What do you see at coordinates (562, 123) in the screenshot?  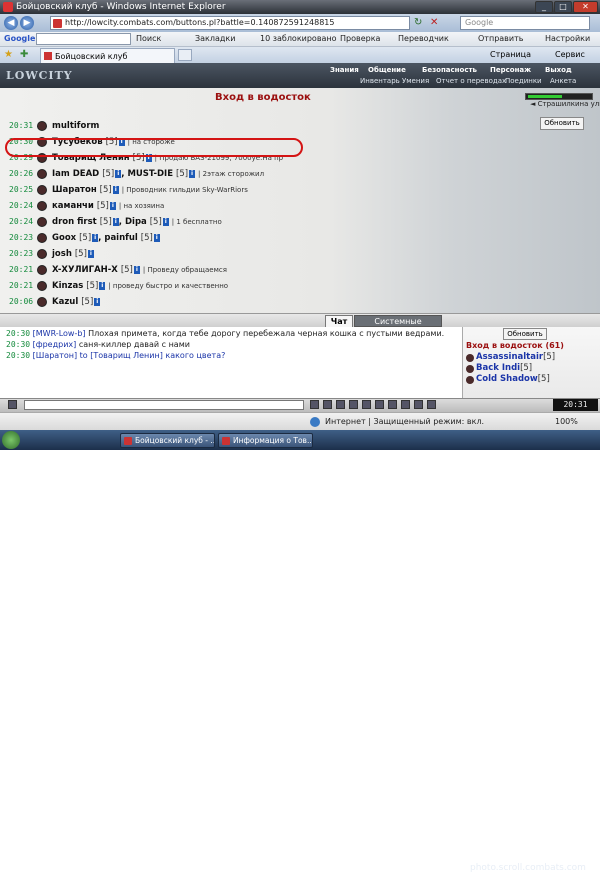 I see `refresh-room-button: Обновить` at bounding box center [562, 123].